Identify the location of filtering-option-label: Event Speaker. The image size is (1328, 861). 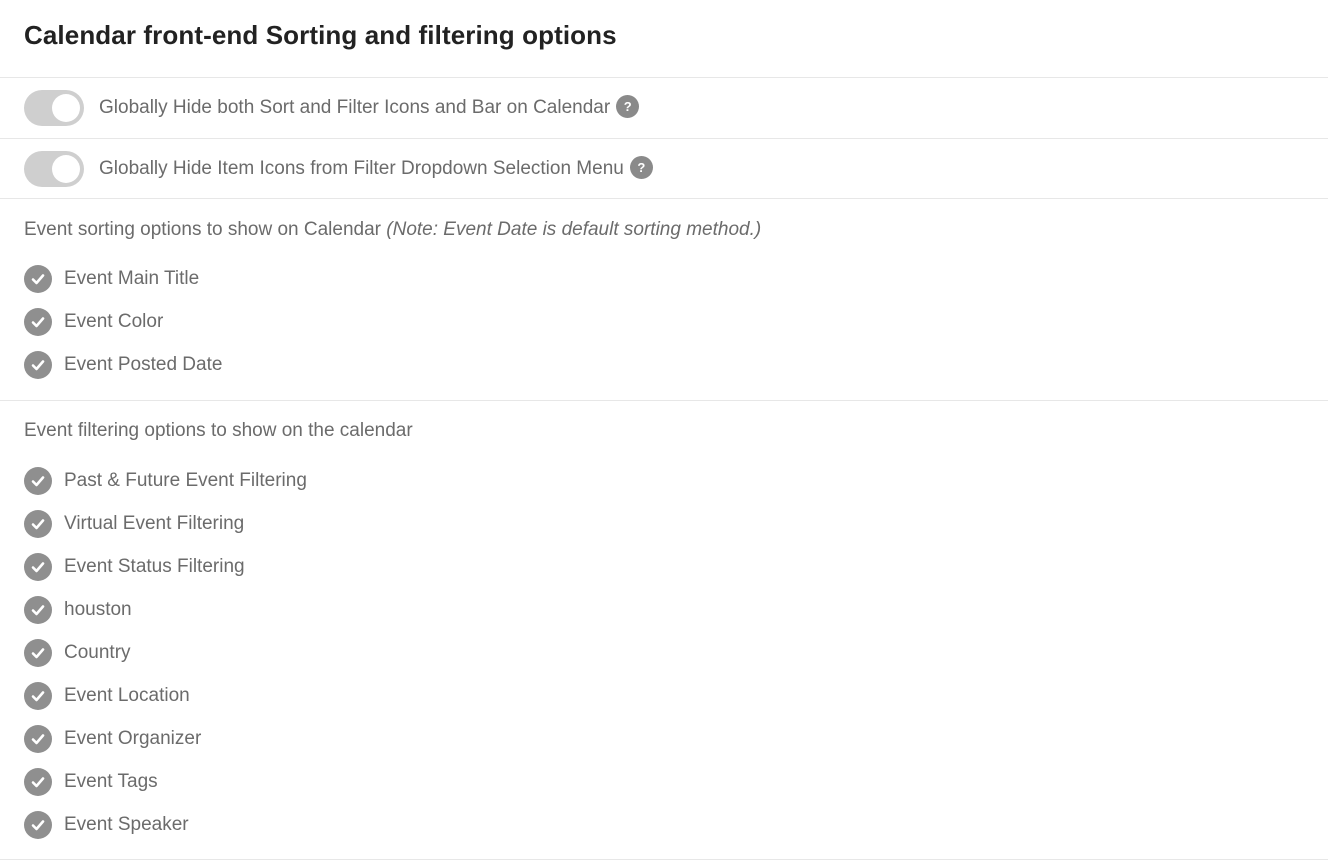
(126, 824).